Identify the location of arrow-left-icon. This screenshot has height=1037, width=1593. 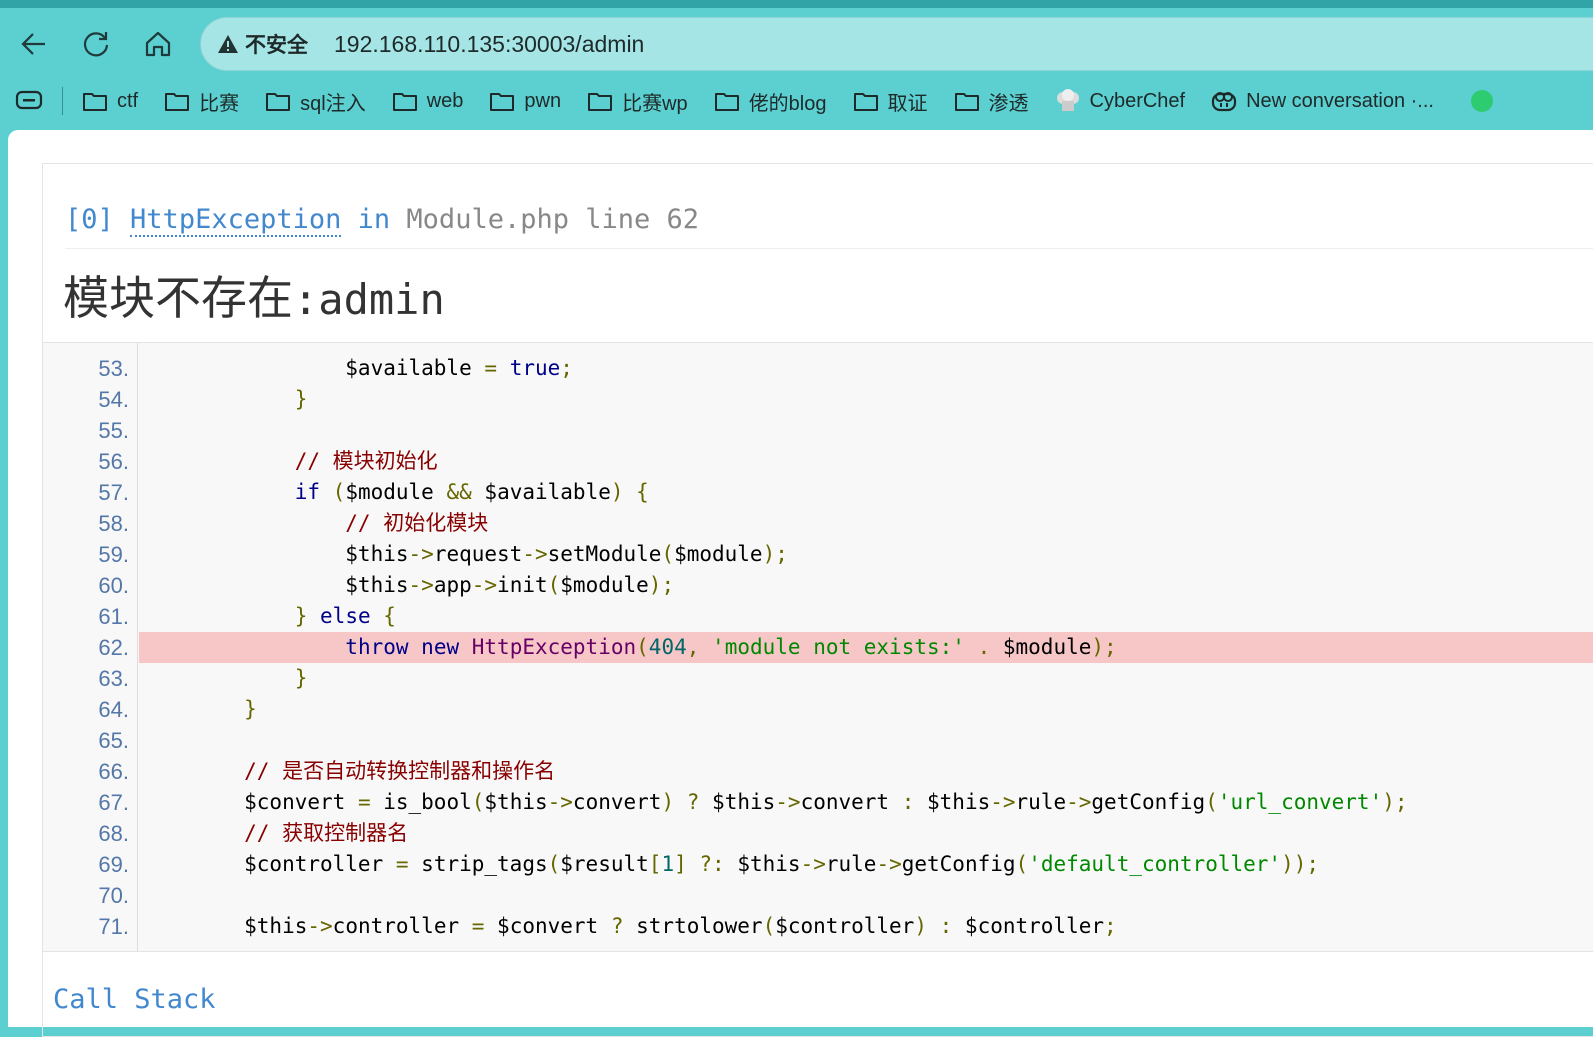
(33, 44).